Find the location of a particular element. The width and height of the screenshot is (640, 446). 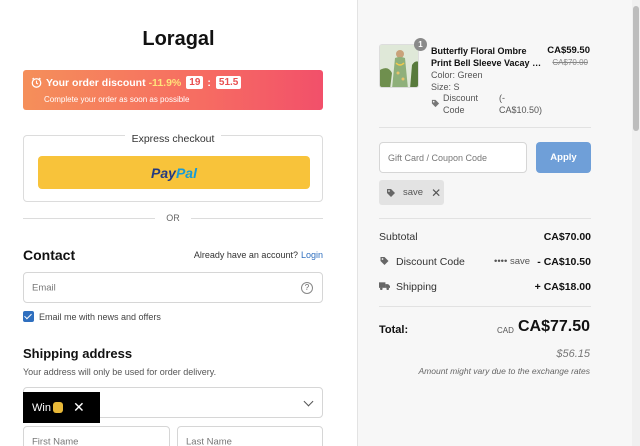

product-color: Color: Green is located at coordinates (457, 75).